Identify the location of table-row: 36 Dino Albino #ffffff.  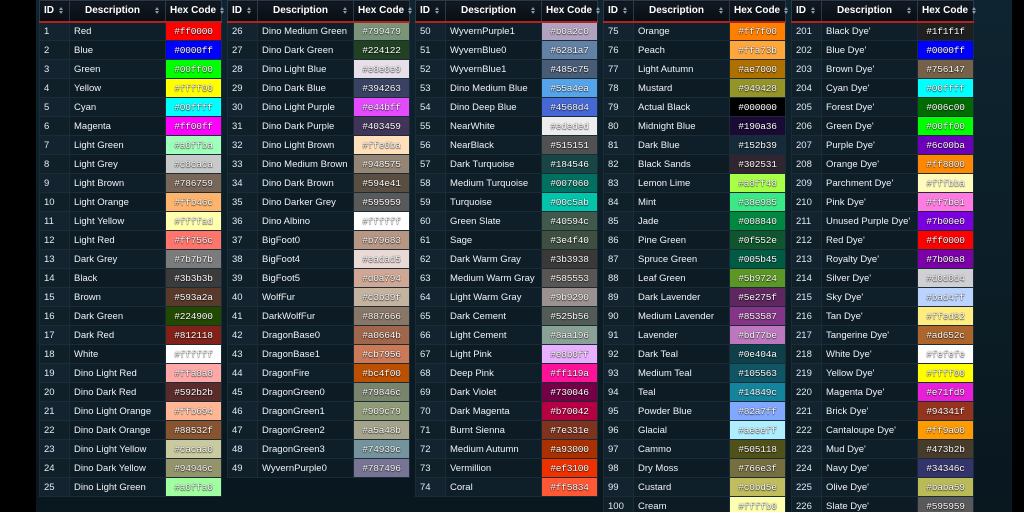
(318, 221).